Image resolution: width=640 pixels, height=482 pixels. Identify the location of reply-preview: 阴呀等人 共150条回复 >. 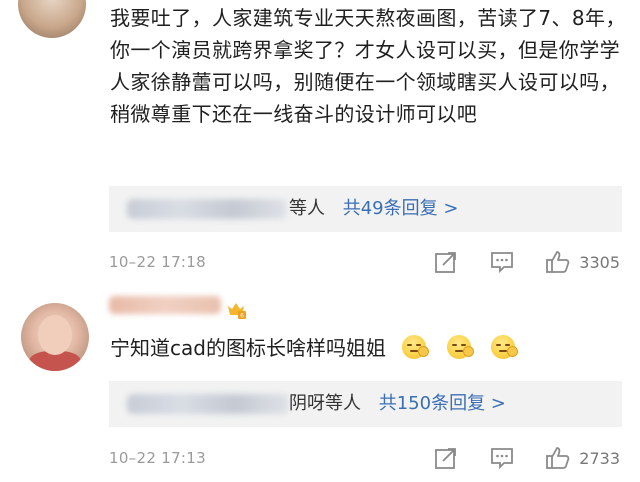
(365, 404).